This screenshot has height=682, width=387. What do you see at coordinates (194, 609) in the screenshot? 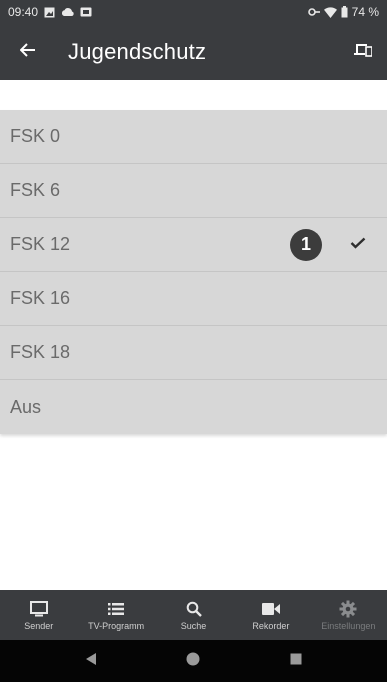
I see `search-icon` at bounding box center [194, 609].